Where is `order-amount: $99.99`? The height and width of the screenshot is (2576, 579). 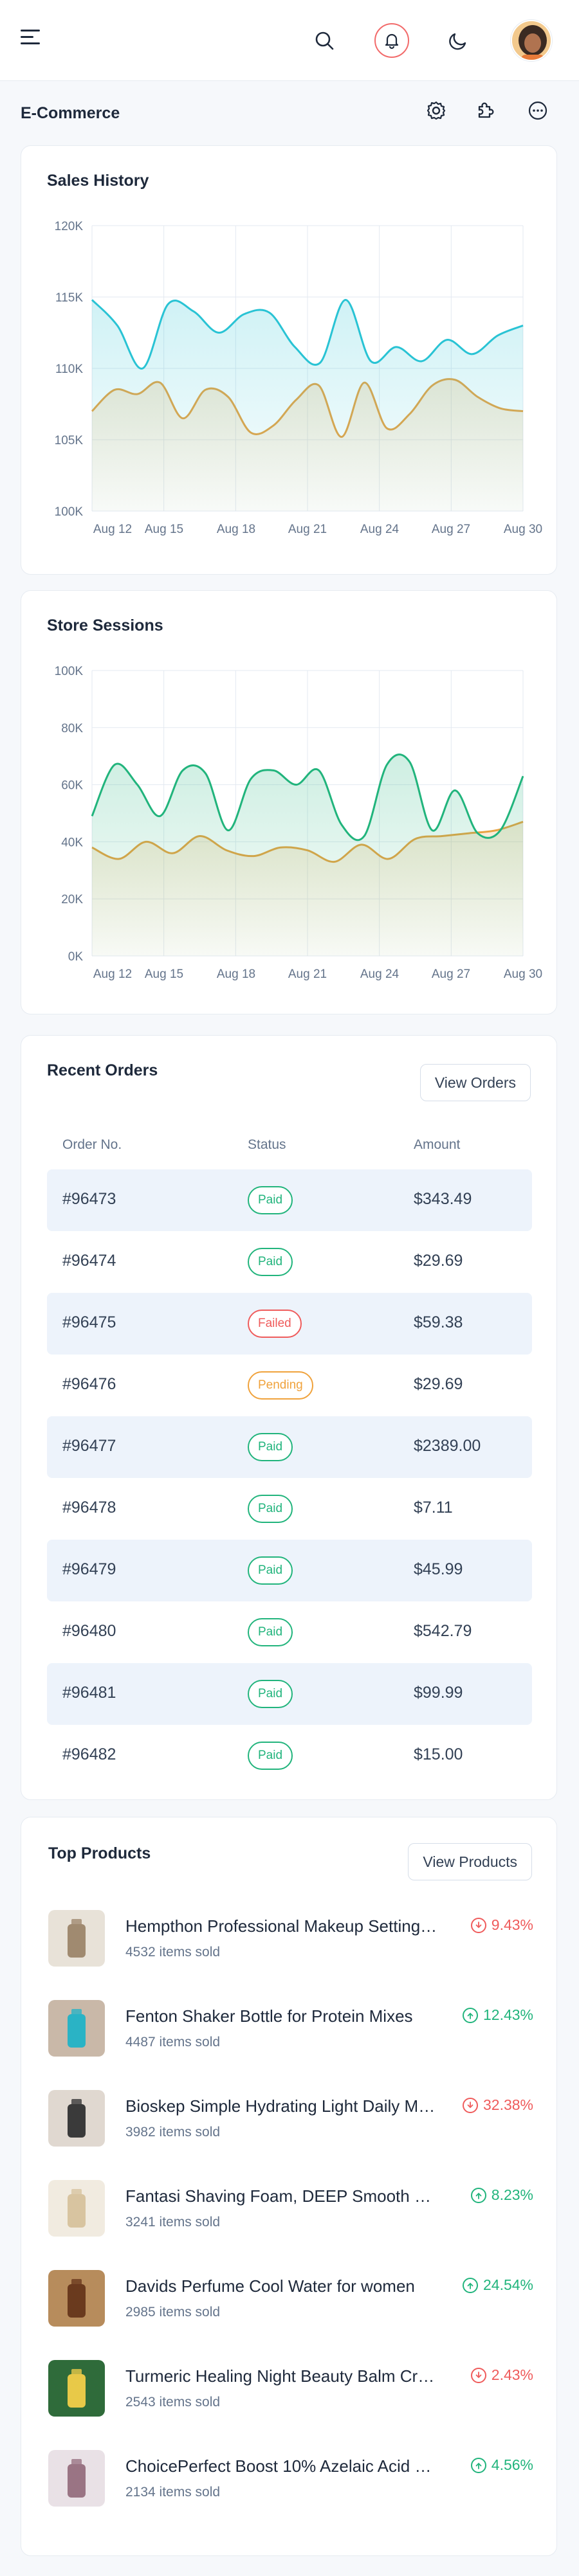 order-amount: $99.99 is located at coordinates (438, 1693).